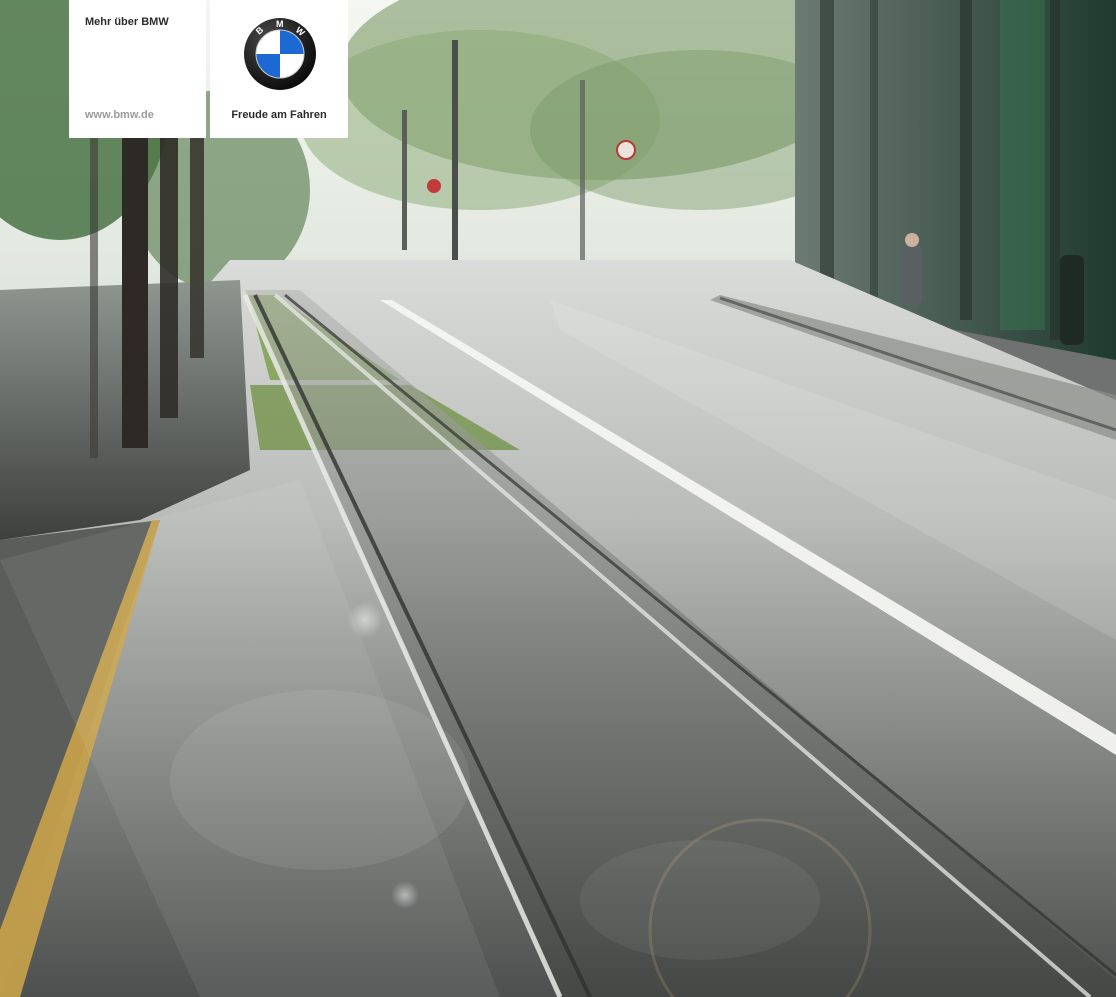  I want to click on bmw-brand-panel: B M W Freude am Fahren, so click(279, 69).